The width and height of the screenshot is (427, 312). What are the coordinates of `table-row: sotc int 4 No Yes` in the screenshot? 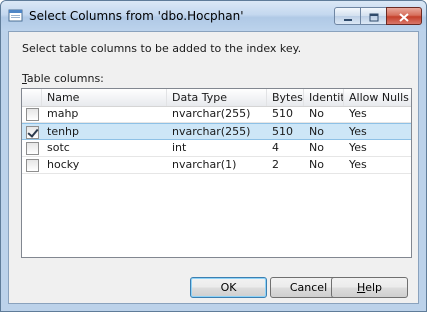 It's located at (216, 148).